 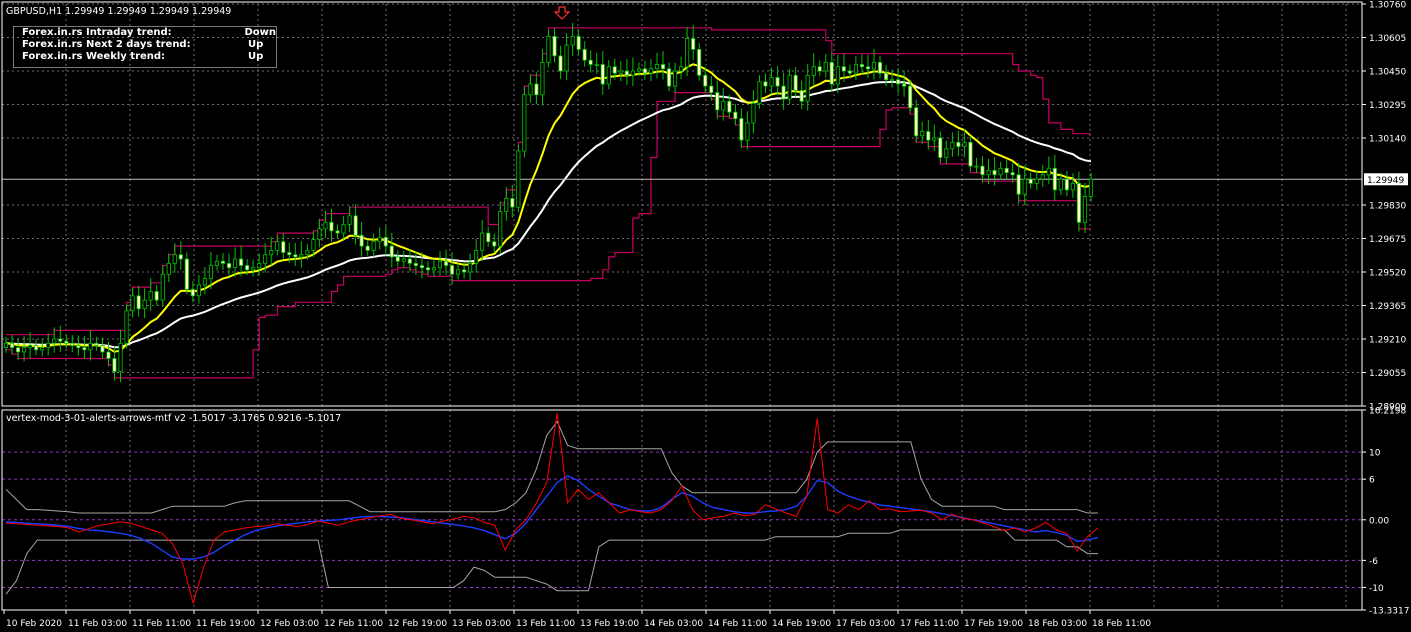 What do you see at coordinates (1387, 274) in the screenshot?
I see `price-tick-label: 1.29520` at bounding box center [1387, 274].